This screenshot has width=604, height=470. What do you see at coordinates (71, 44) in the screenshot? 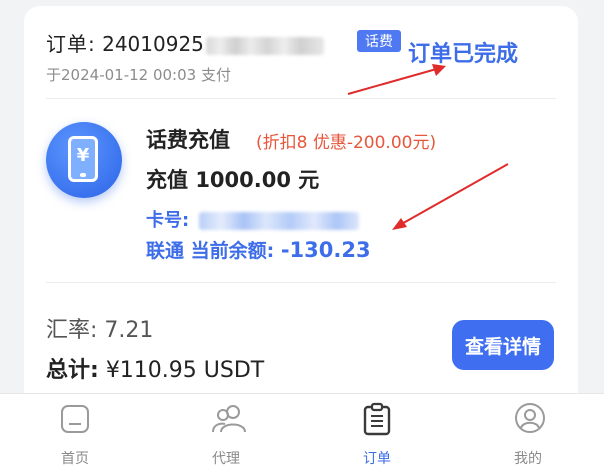
I see `order-label: 订单:` at bounding box center [71, 44].